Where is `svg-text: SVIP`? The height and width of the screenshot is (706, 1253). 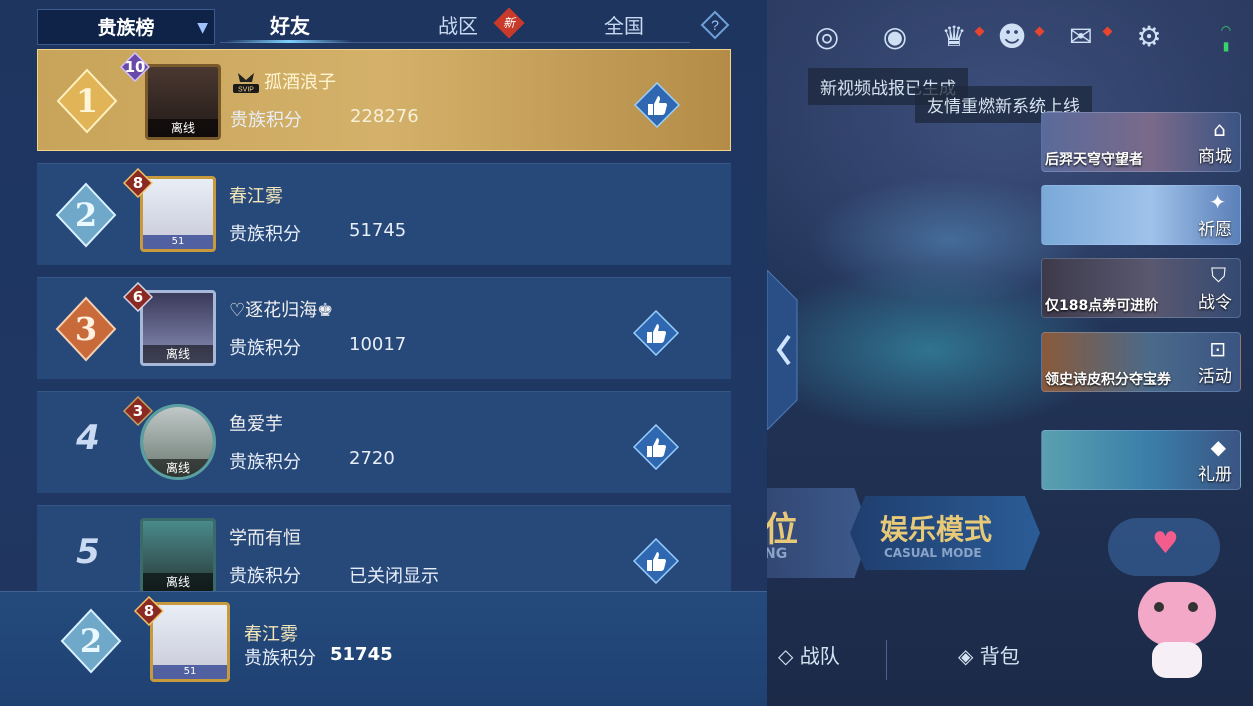
svg-text: SVIP is located at coordinates (246, 90).